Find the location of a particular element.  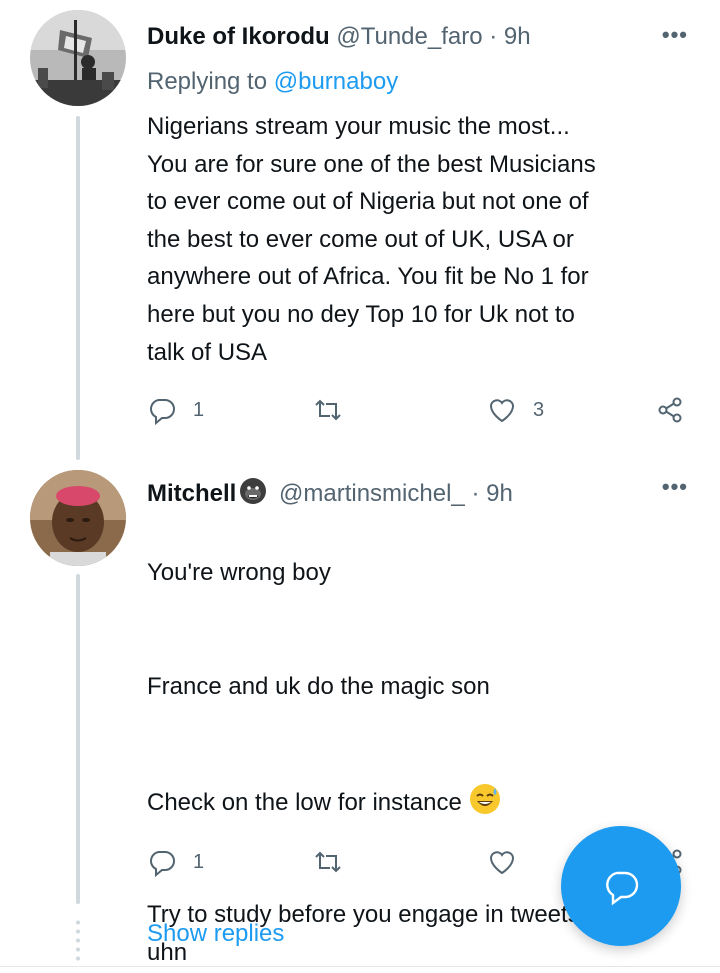

compose-reply-icon is located at coordinates (622, 888).